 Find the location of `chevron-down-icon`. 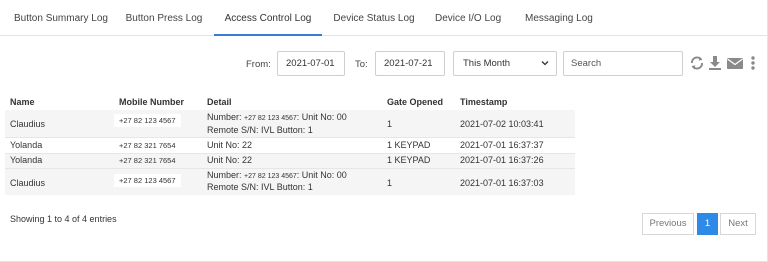

chevron-down-icon is located at coordinates (545, 63).